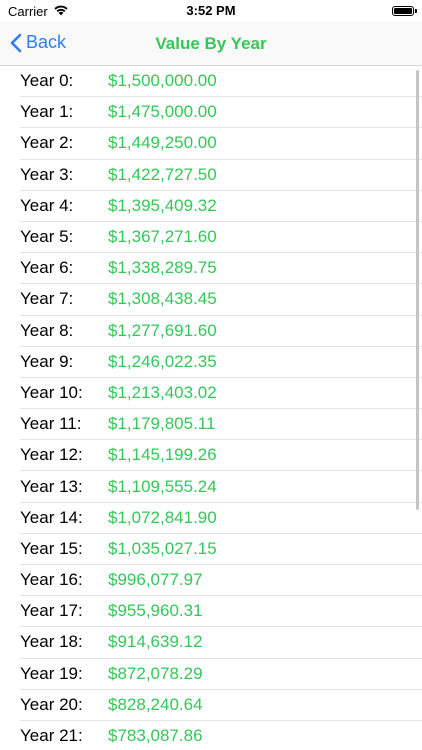  What do you see at coordinates (221, 331) in the screenshot?
I see `list-item: Year 8: $1,277,691.60` at bounding box center [221, 331].